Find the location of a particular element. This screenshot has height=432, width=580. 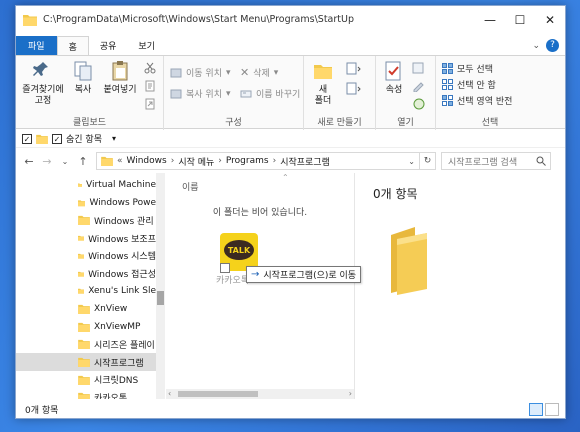

properties-button: 속성 is located at coordinates (394, 78).